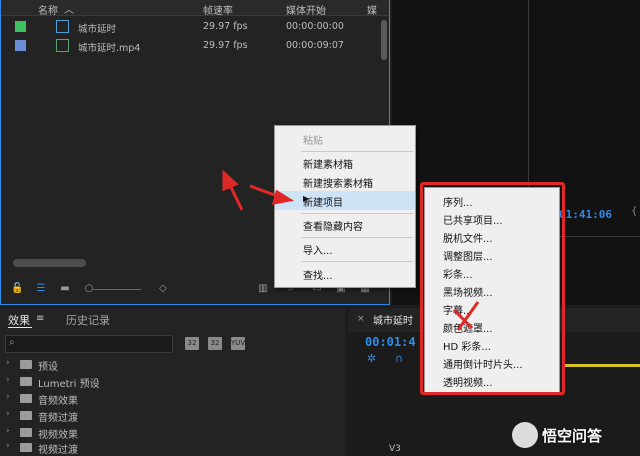  Describe the element at coordinates (466, 316) in the screenshot. I see `cross-mark-icon` at that location.